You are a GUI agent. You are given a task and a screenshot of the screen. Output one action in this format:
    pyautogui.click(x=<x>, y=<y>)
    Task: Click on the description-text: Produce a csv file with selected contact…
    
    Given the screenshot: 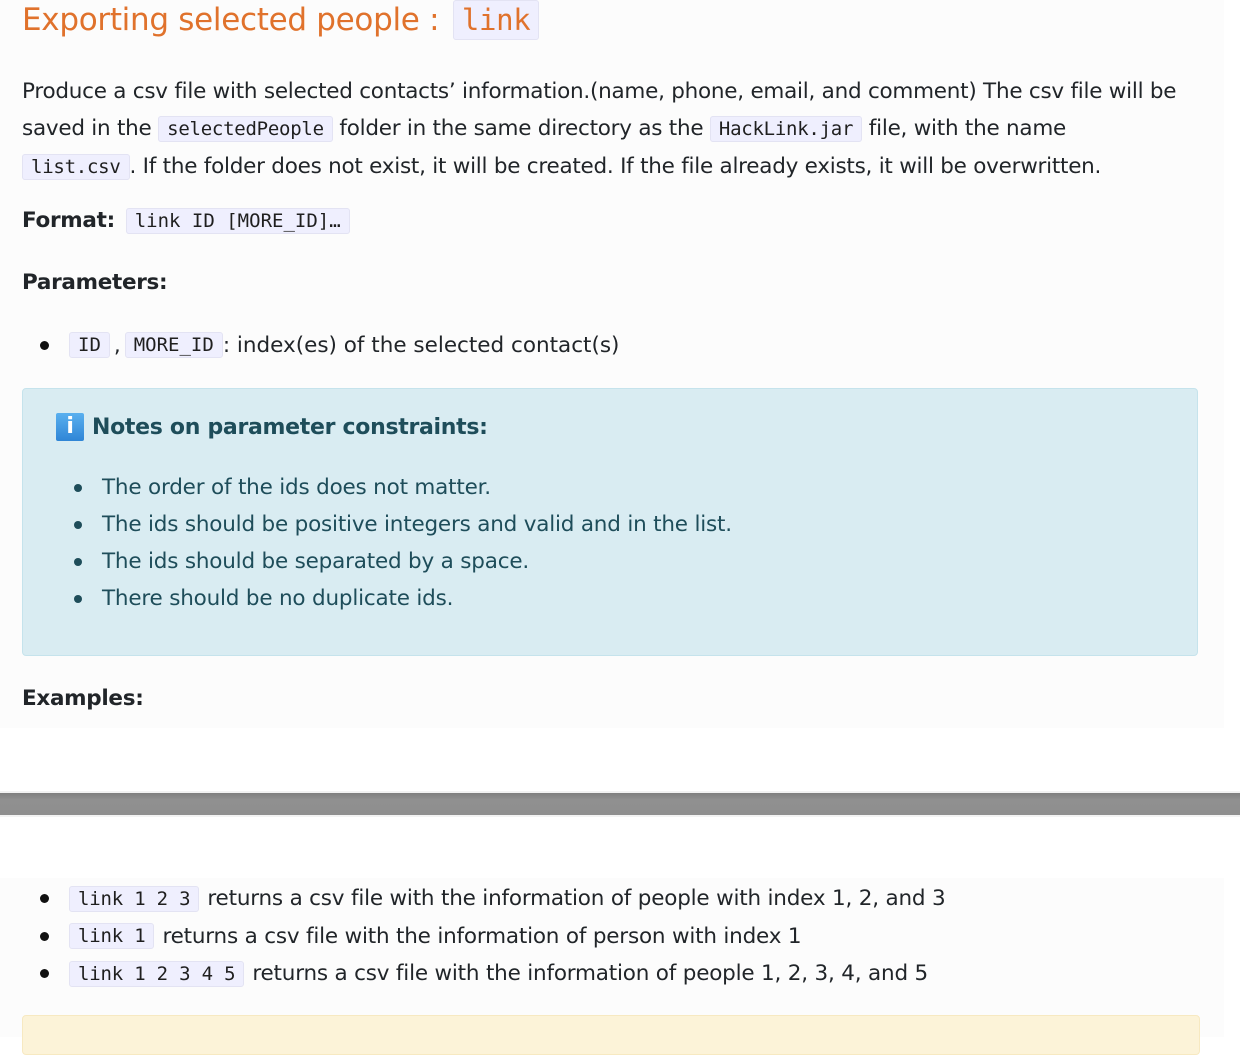 What is the action you would take?
    pyautogui.click(x=599, y=91)
    